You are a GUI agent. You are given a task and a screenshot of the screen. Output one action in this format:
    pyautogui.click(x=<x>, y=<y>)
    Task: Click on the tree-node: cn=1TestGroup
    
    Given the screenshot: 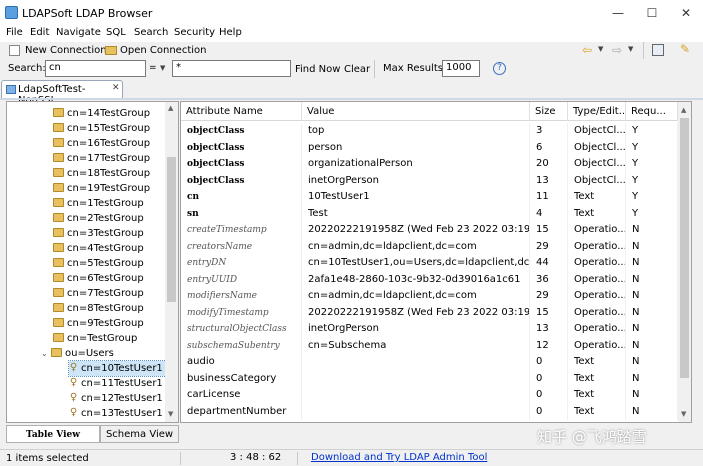 What is the action you would take?
    pyautogui.click(x=98, y=203)
    